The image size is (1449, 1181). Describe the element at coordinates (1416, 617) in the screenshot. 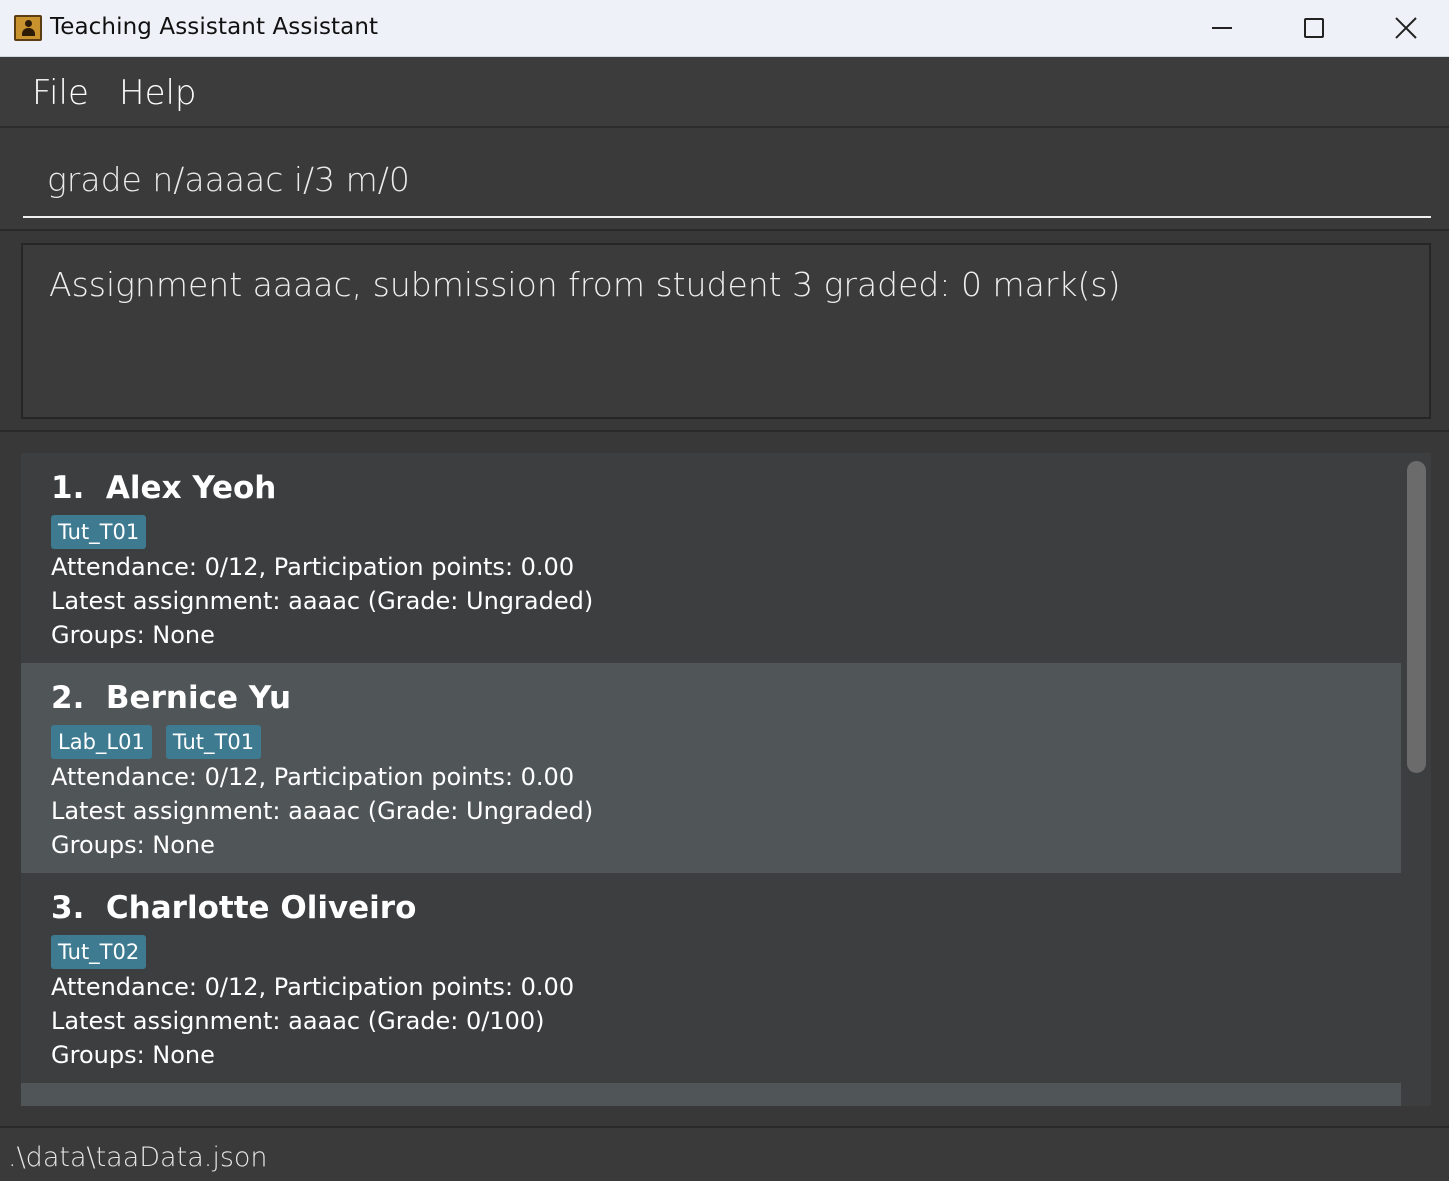

I see `scrollbar-thumb` at that location.